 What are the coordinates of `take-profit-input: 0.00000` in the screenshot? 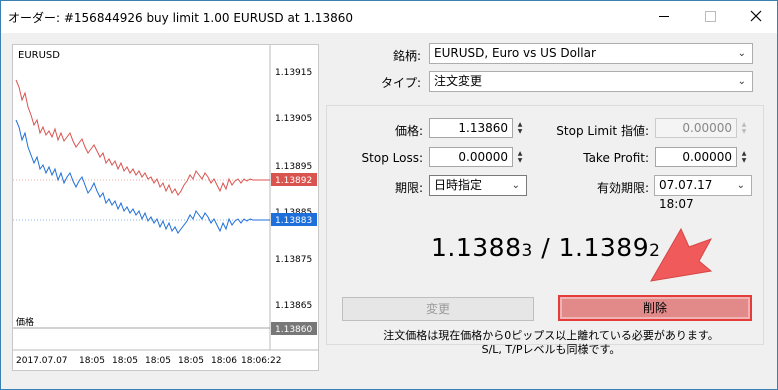 It's located at (696, 157).